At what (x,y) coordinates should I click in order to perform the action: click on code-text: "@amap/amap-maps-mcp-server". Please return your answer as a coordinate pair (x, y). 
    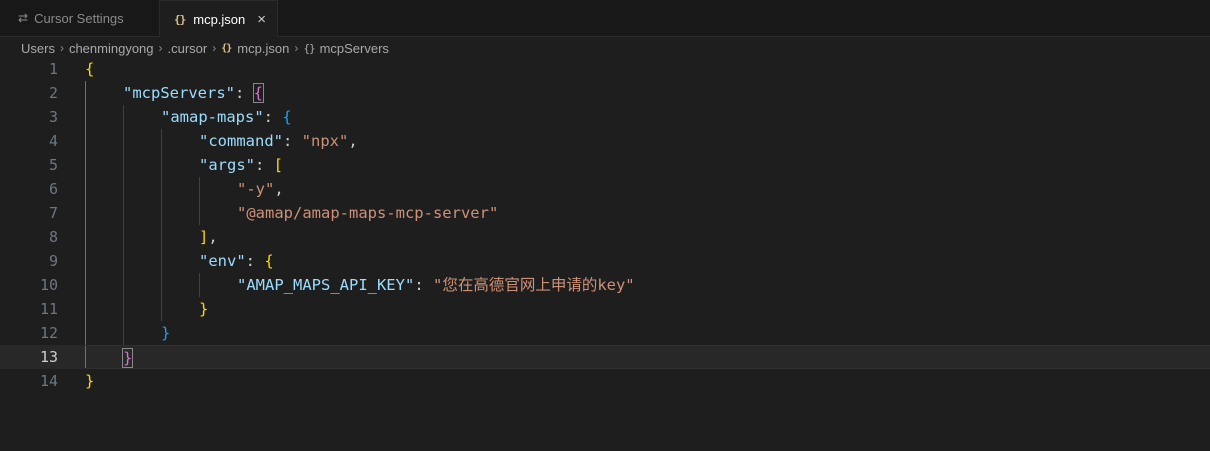
    Looking at the image, I should click on (647, 213).